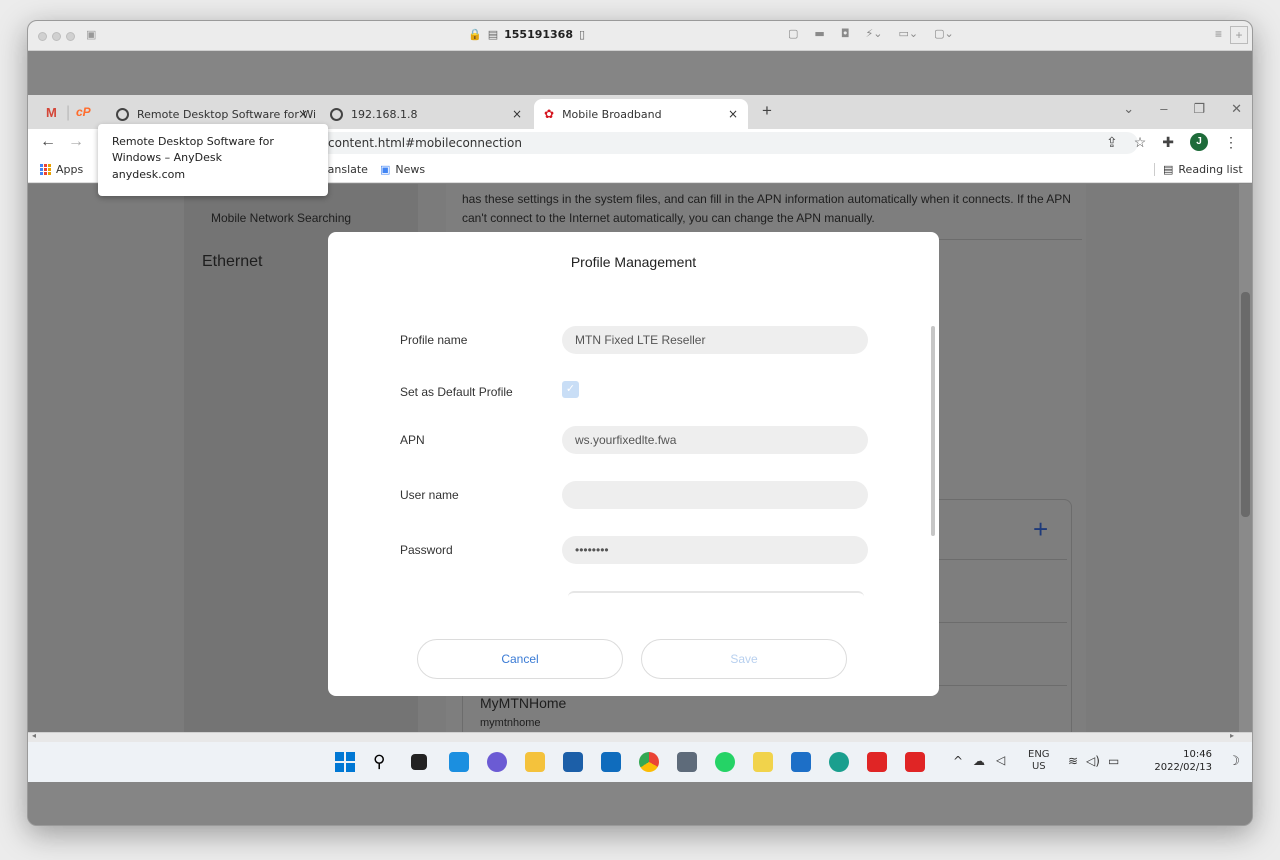  I want to click on sidebar-icon: ▣, so click(91, 34).